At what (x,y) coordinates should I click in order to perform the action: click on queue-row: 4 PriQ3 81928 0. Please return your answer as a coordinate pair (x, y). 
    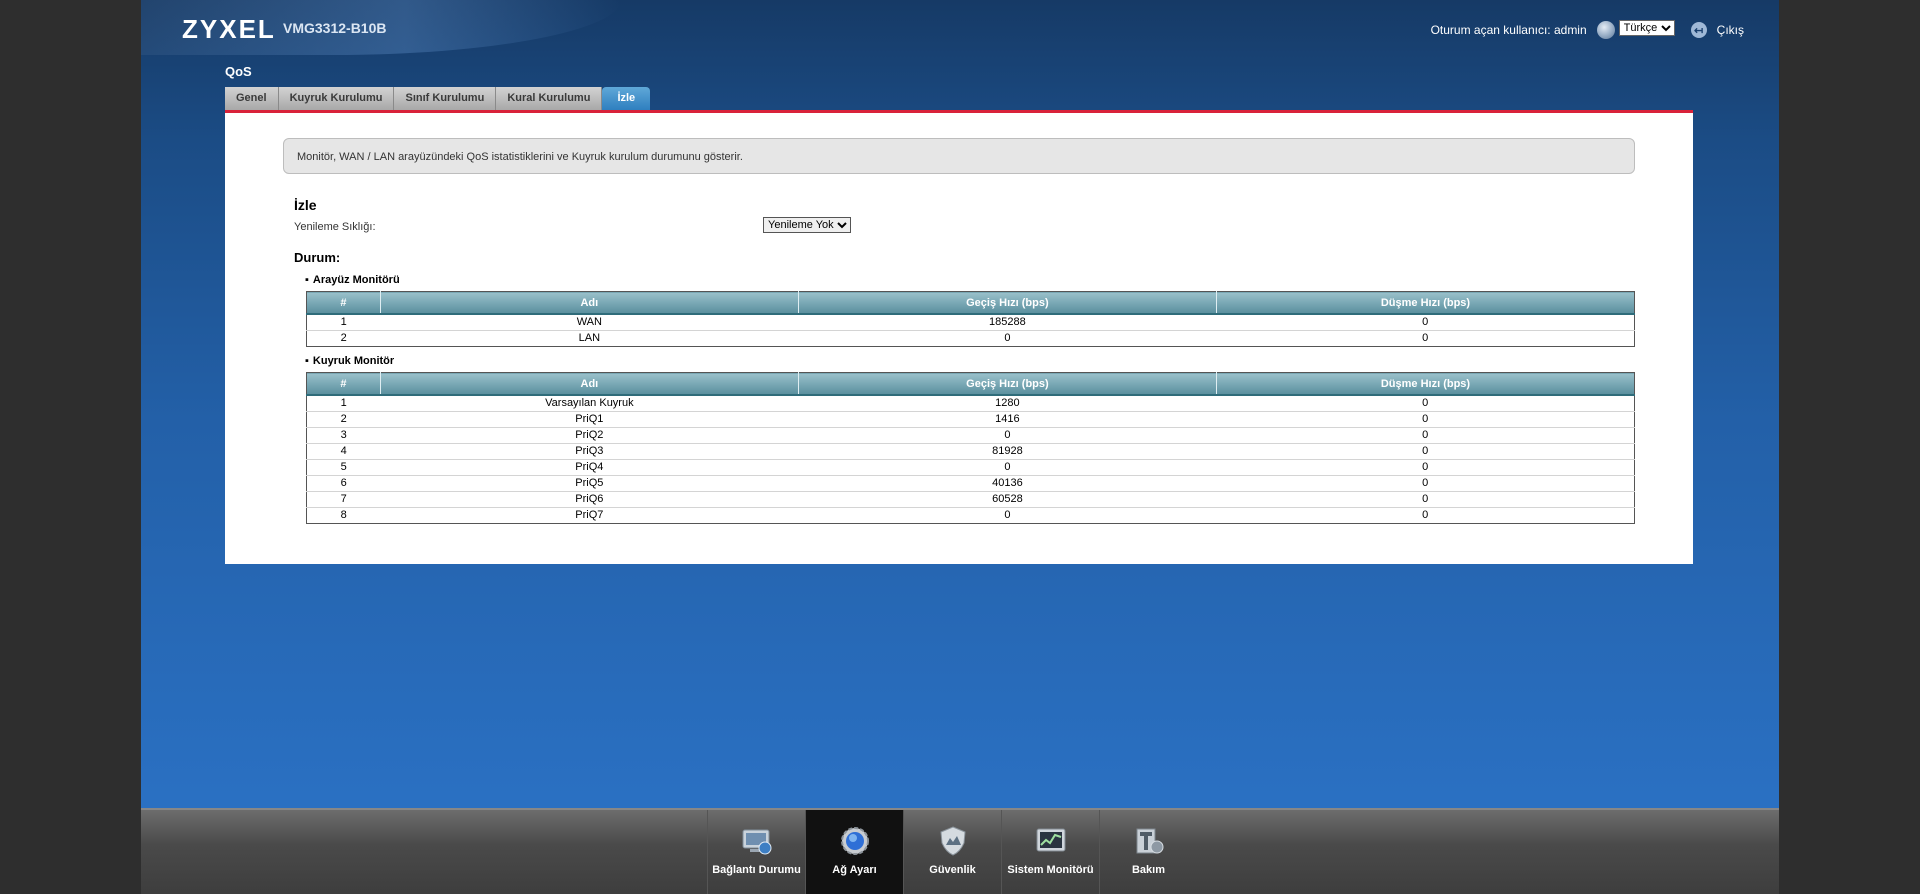
    Looking at the image, I should click on (970, 451).